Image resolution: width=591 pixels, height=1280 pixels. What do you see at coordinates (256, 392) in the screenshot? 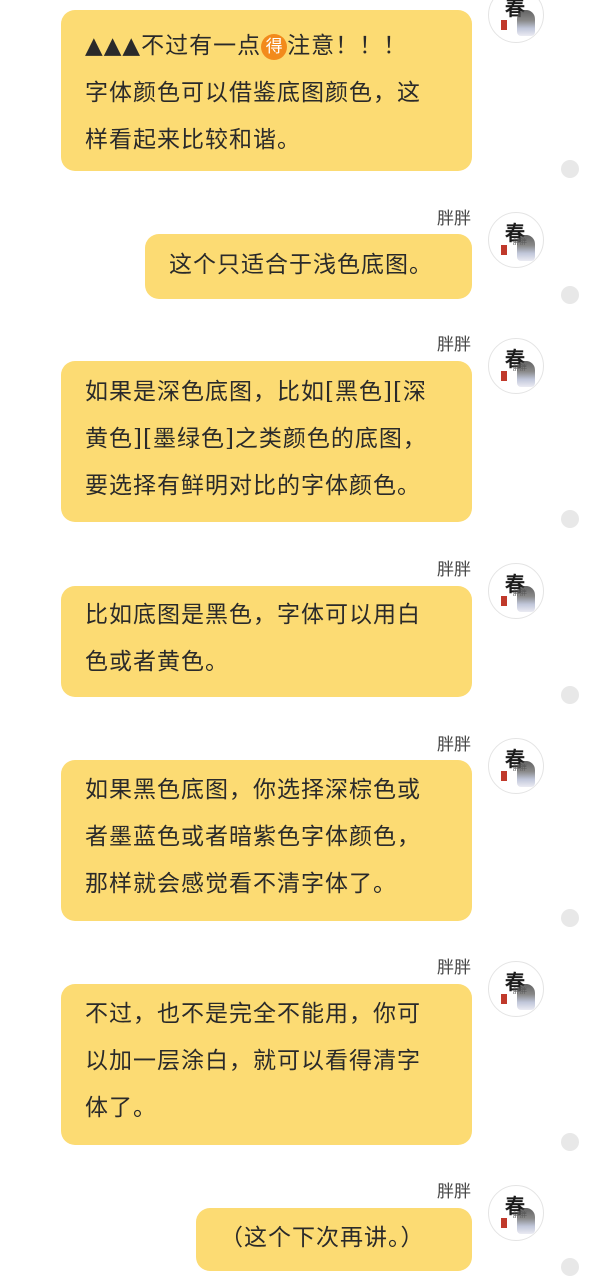
I see `message-line: 如果是深色底图，比如[黑色][深` at bounding box center [256, 392].